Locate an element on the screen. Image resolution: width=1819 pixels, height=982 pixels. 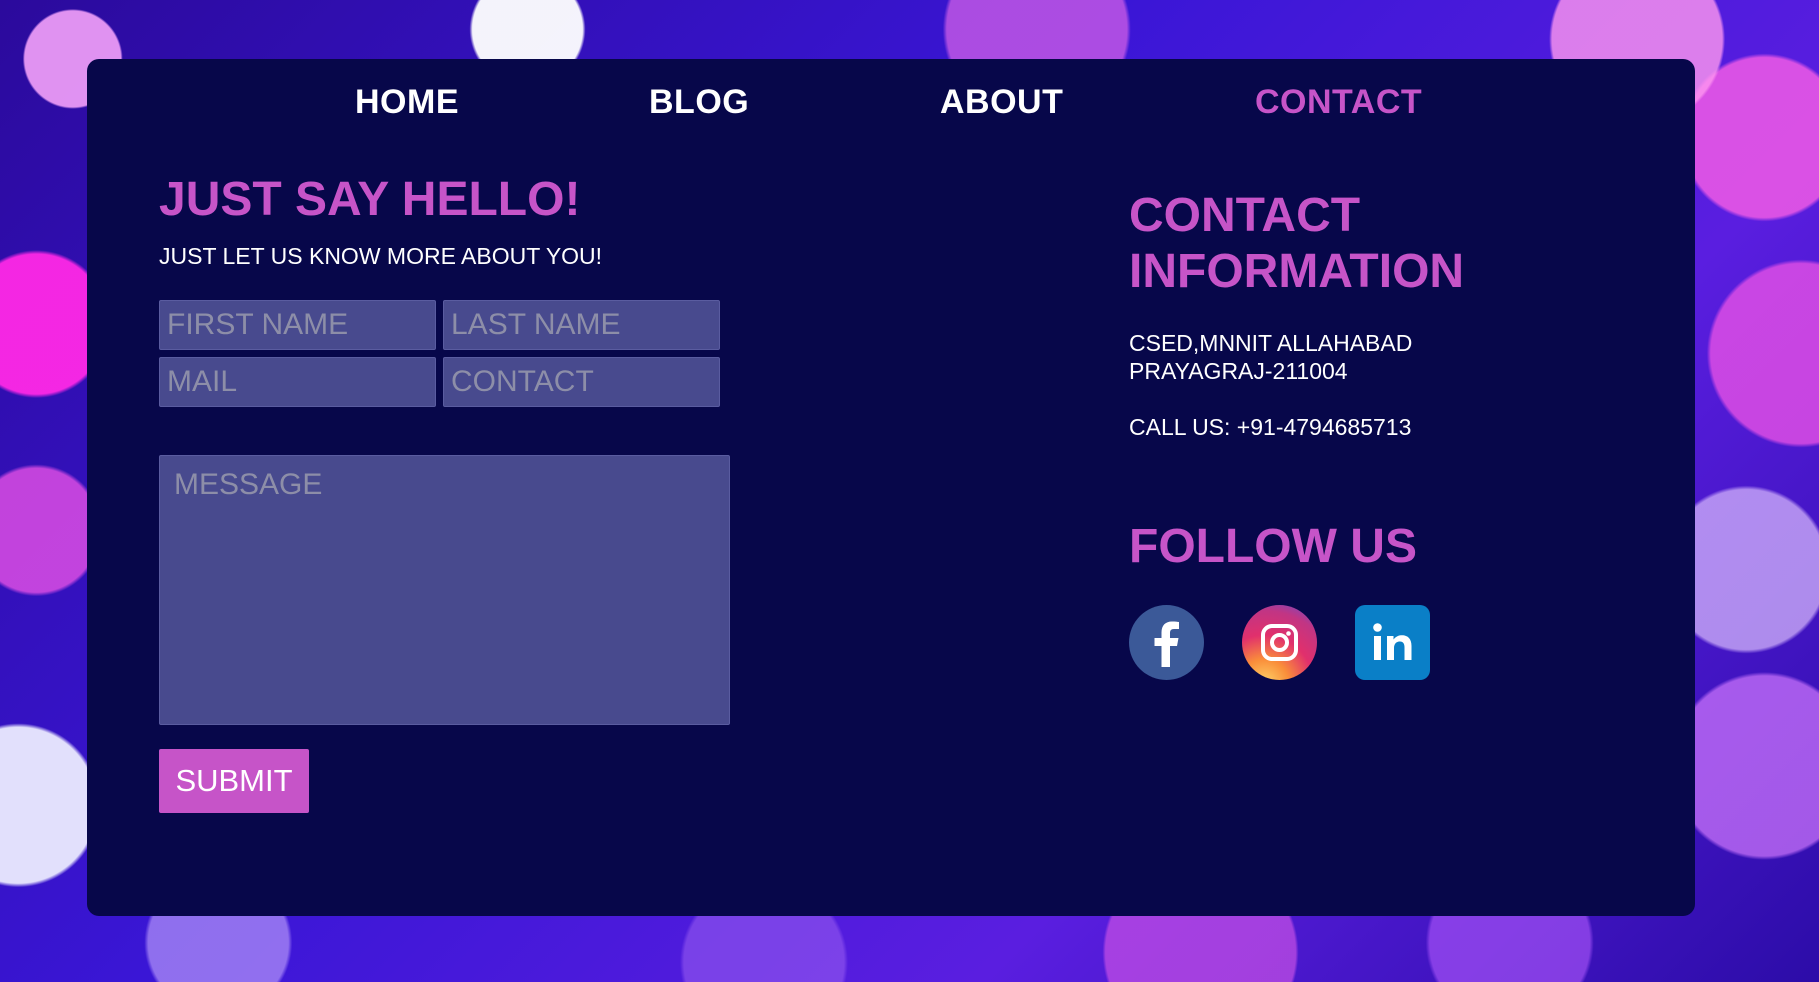
instagram-icon is located at coordinates (1279, 642).